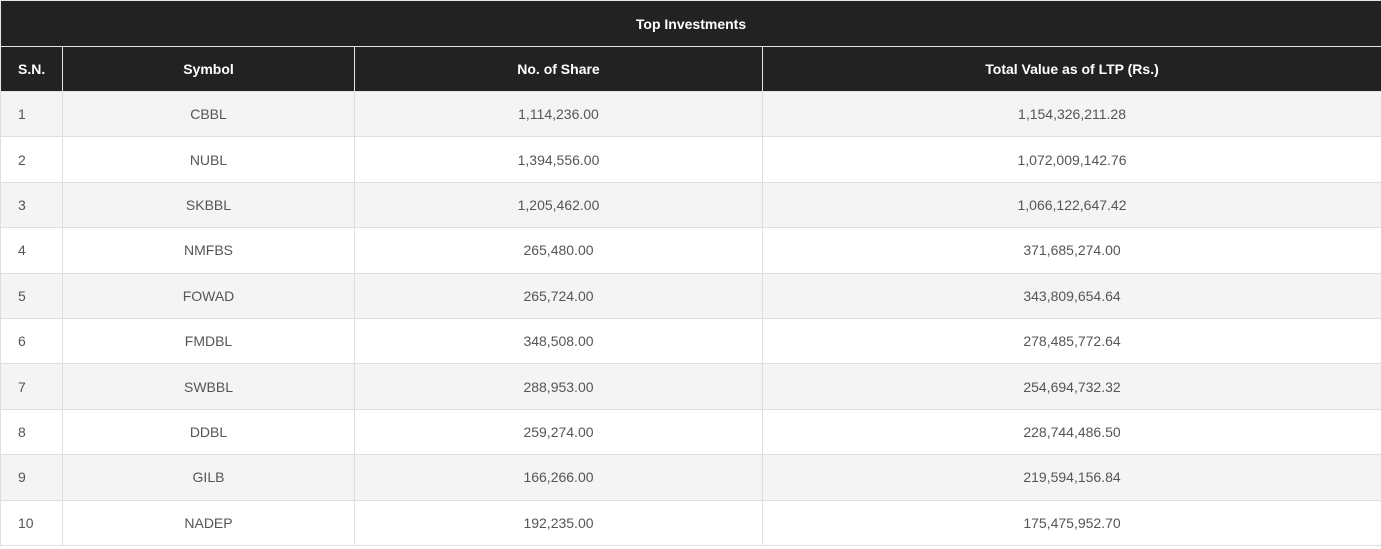  What do you see at coordinates (558, 523) in the screenshot?
I see `cell-shares: 192,235.00` at bounding box center [558, 523].